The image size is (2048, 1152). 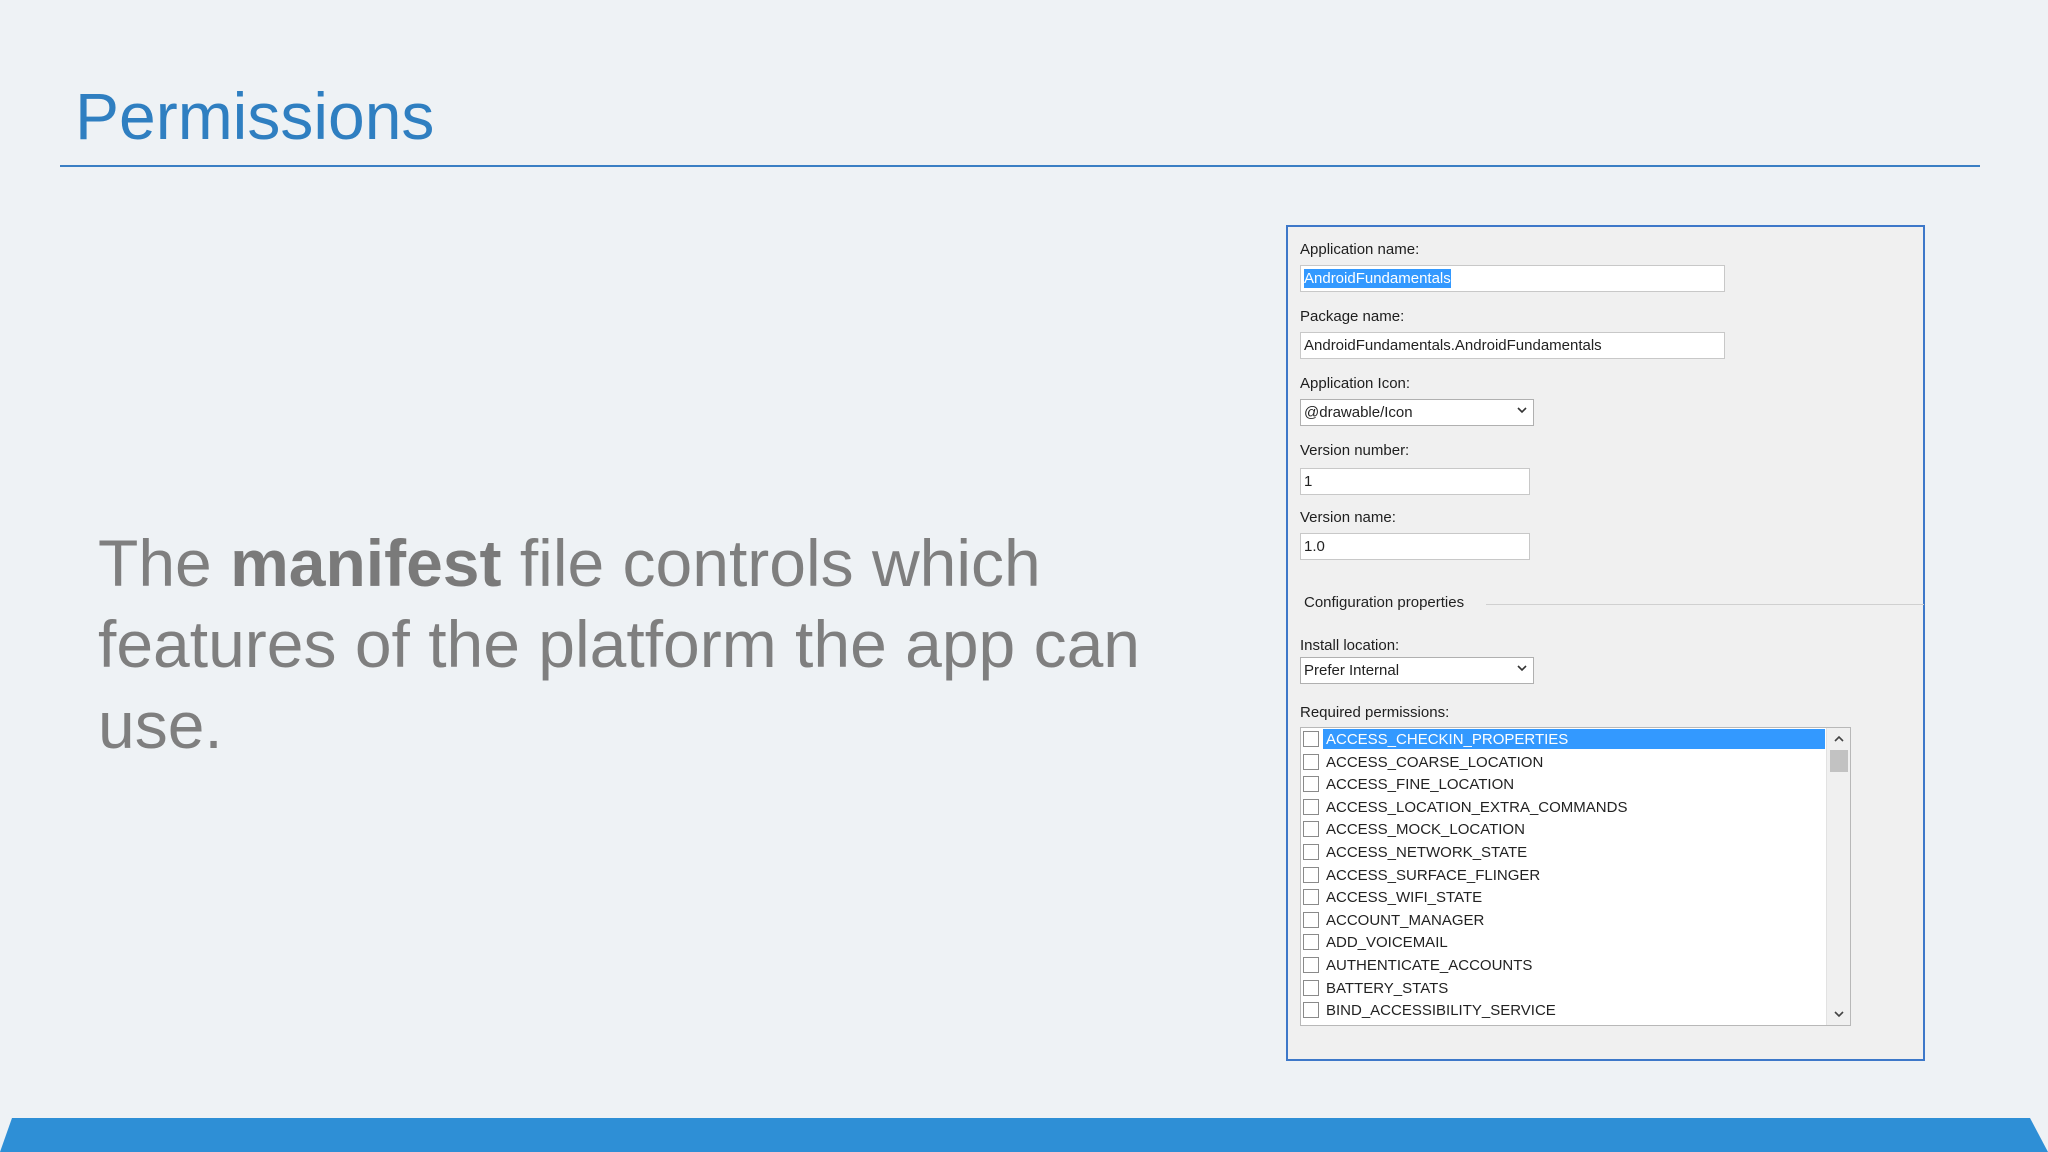 I want to click on permission-label: ACCOUNT_MANAGER, so click(x=1405, y=920).